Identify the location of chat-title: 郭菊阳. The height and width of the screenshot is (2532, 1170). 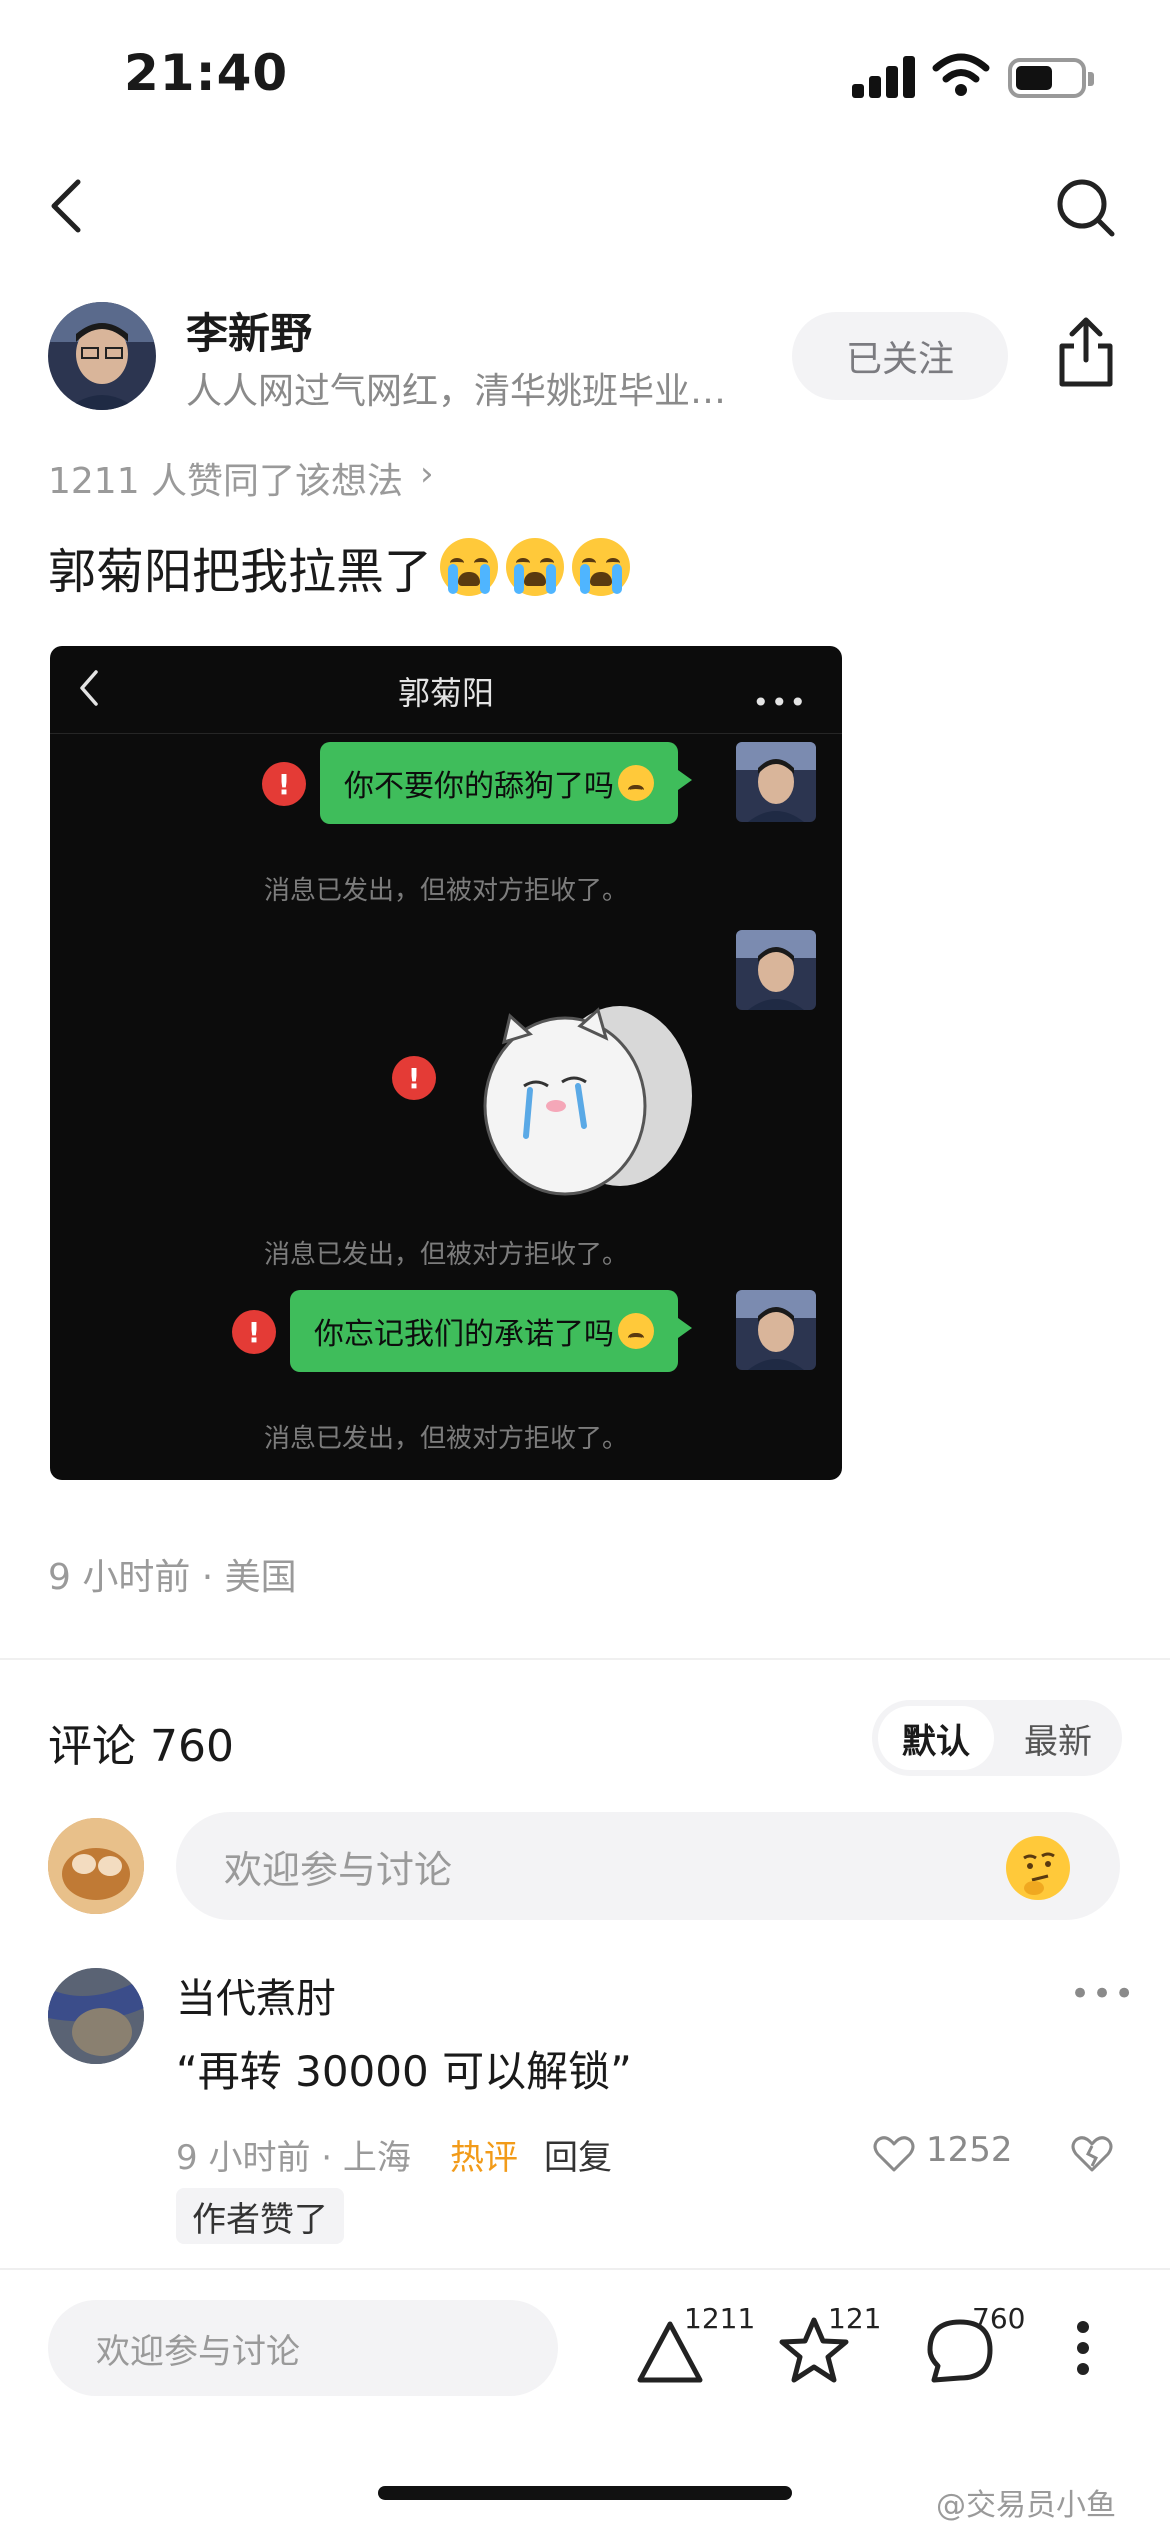
(445, 693).